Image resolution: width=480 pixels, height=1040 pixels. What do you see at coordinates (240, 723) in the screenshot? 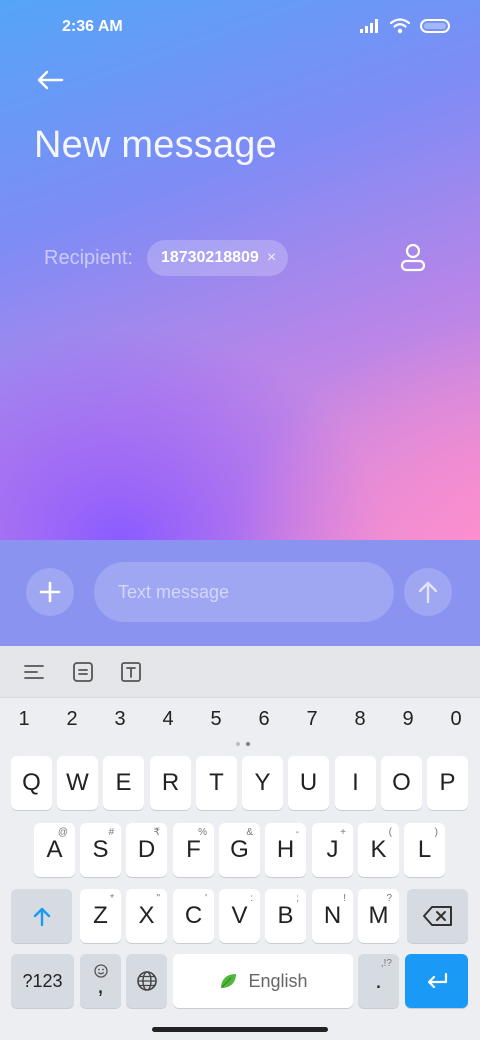
I see `number-row: 1 2 3 4 5 6 7 8 9 0` at bounding box center [240, 723].